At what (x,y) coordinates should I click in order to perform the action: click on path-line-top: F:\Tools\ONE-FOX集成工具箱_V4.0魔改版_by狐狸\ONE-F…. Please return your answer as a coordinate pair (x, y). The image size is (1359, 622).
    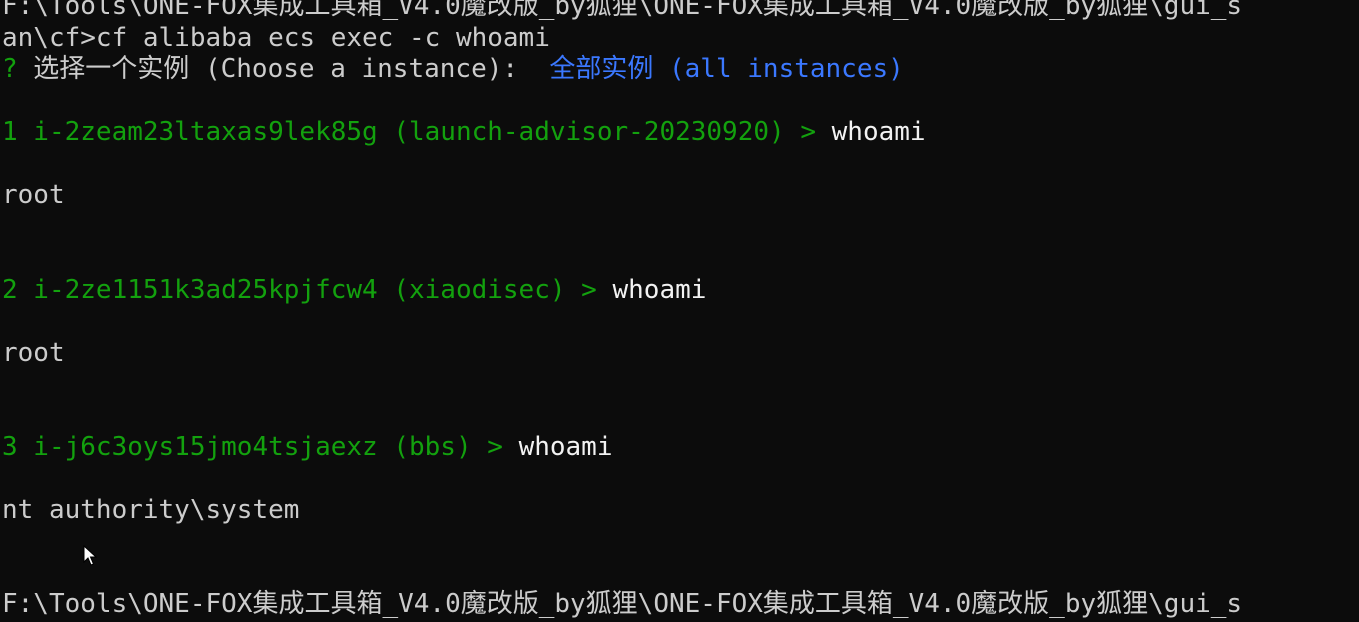
    Looking at the image, I should click on (622, 10).